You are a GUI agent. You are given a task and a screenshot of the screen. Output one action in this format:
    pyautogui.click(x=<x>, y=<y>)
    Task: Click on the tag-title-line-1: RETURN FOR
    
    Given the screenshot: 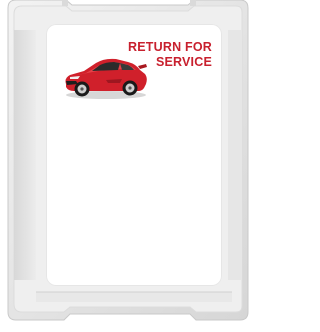 What is the action you would take?
    pyautogui.click(x=170, y=47)
    